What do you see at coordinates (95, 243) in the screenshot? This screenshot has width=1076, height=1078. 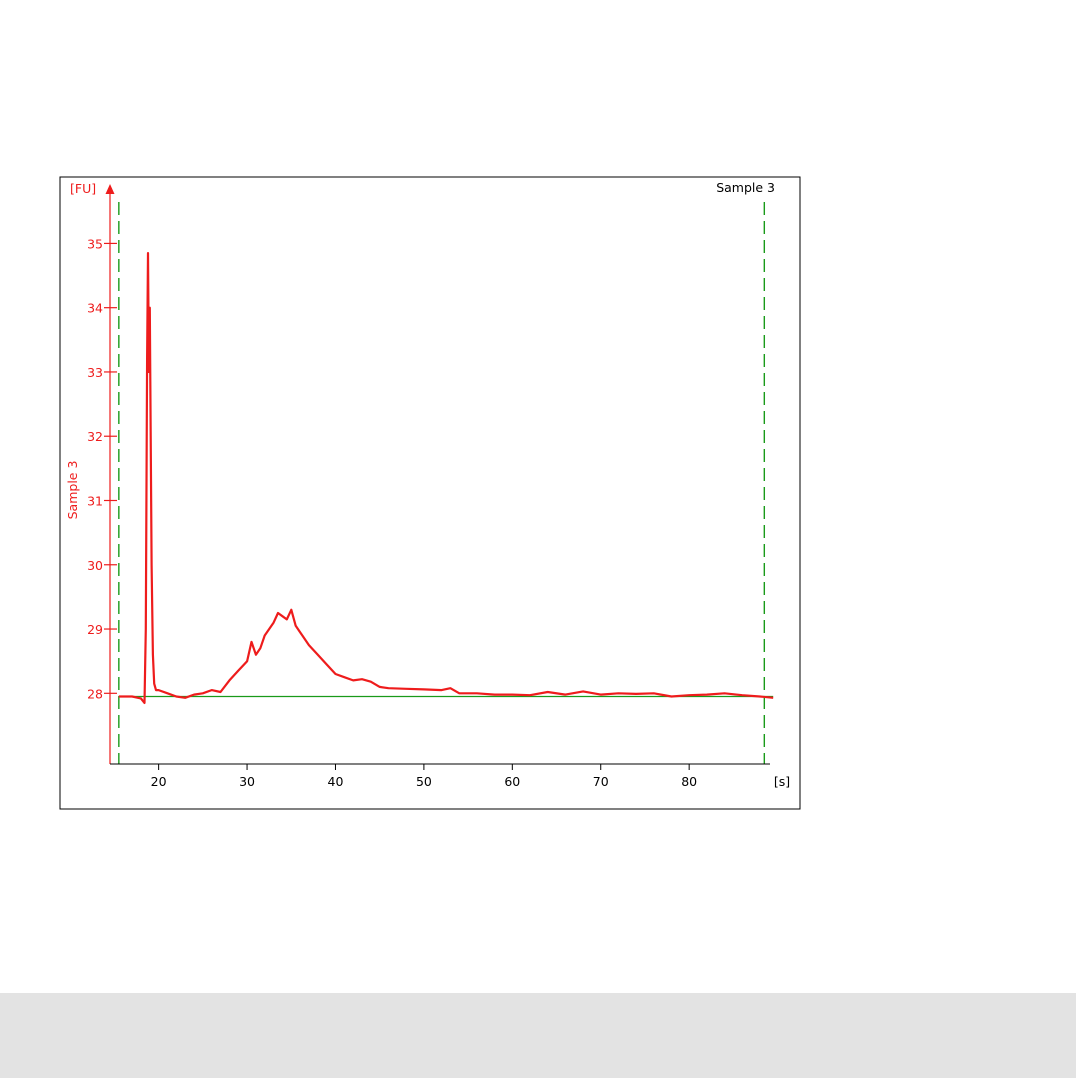 I see `y-tick-label-35: 35` at bounding box center [95, 243].